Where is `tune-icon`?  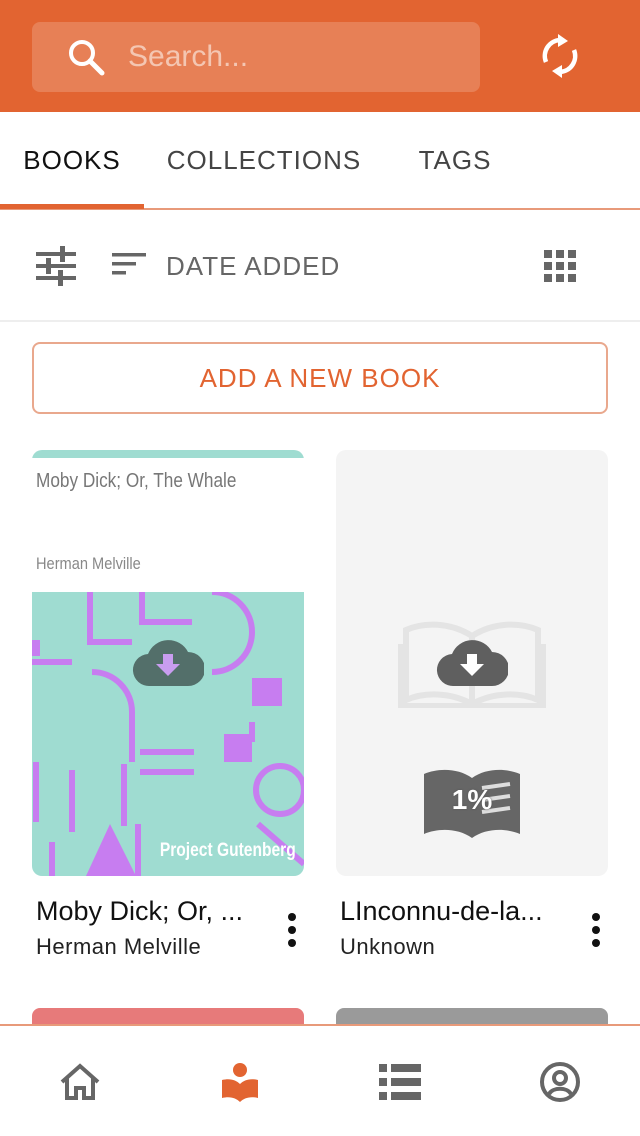
tune-icon is located at coordinates (56, 269).